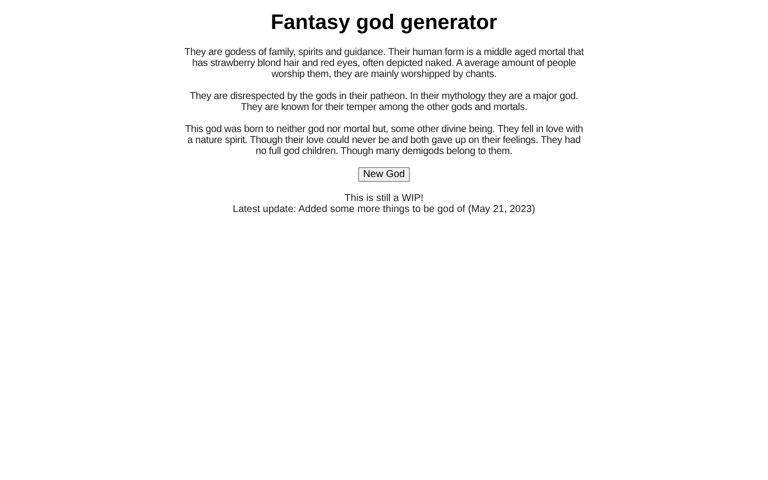 The width and height of the screenshot is (768, 480). Describe the element at coordinates (384, 209) in the screenshot. I see `footer-text: Latest update: Added some more things to be god of (May 21, 2023)` at that location.